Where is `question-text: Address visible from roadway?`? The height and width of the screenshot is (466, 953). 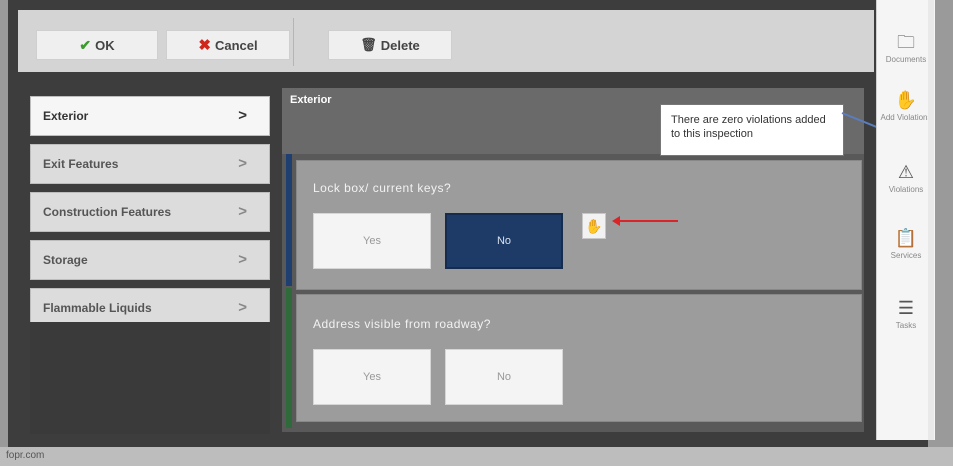
question-text: Address visible from roadway? is located at coordinates (402, 324).